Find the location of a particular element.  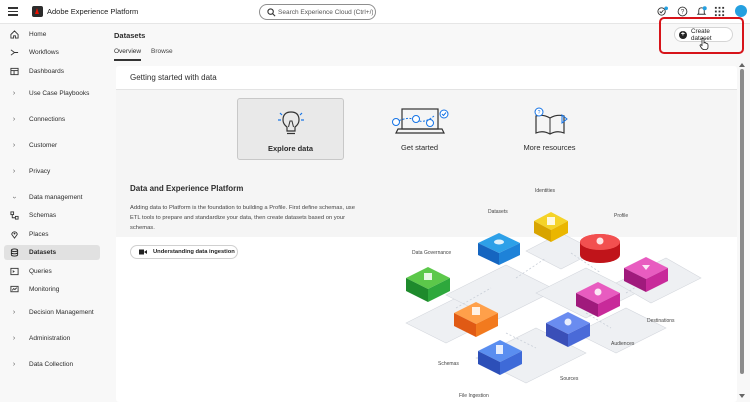

sidebar-item-label: Dashboards is located at coordinates (47, 71).